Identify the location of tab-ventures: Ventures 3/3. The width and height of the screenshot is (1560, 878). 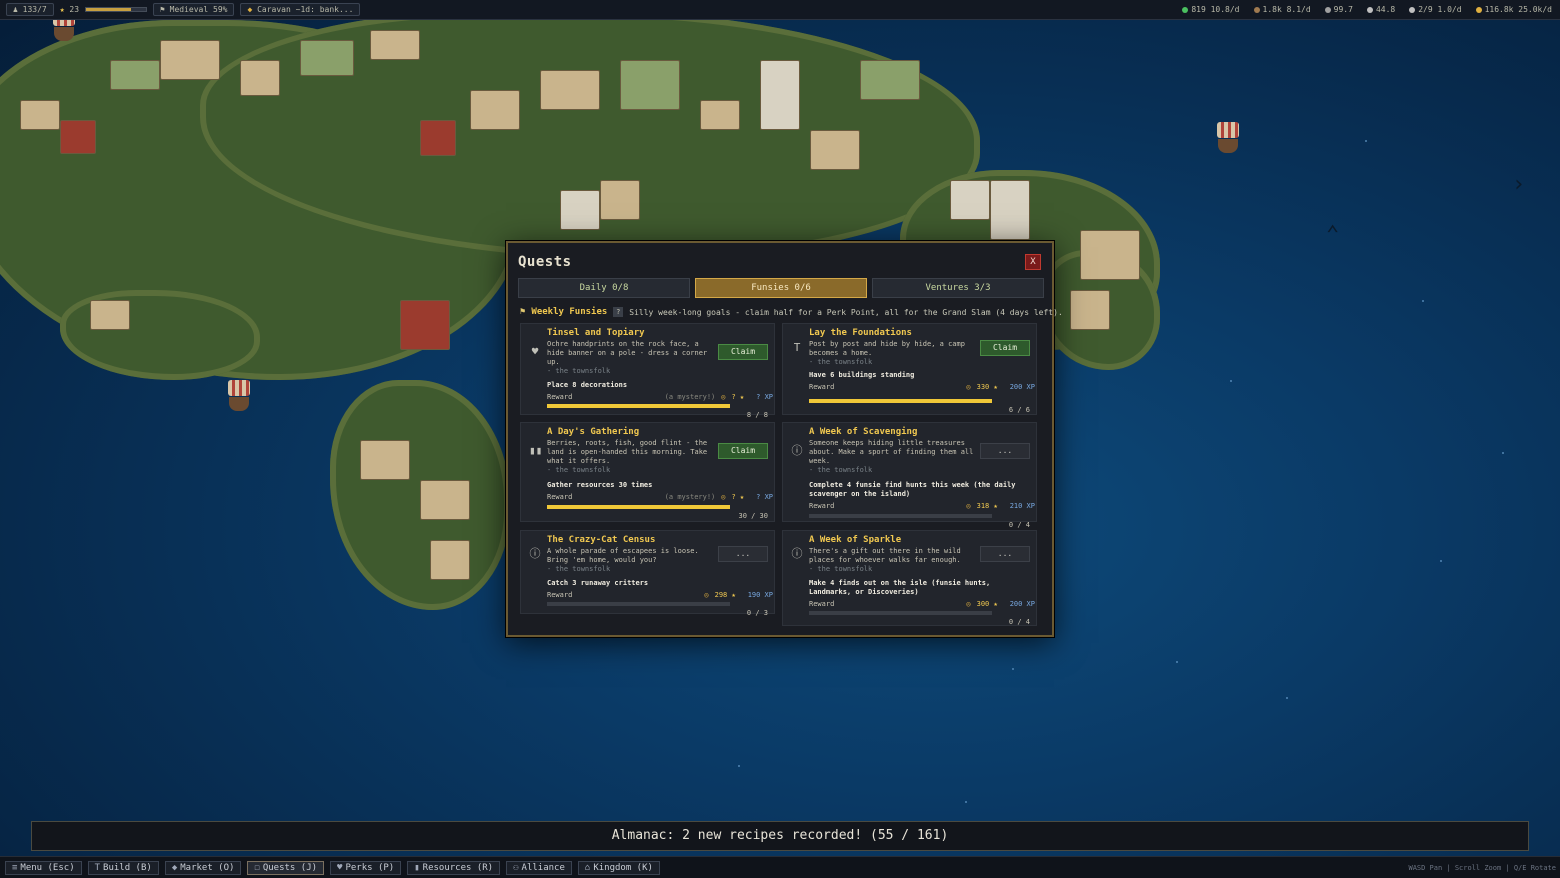
(958, 288).